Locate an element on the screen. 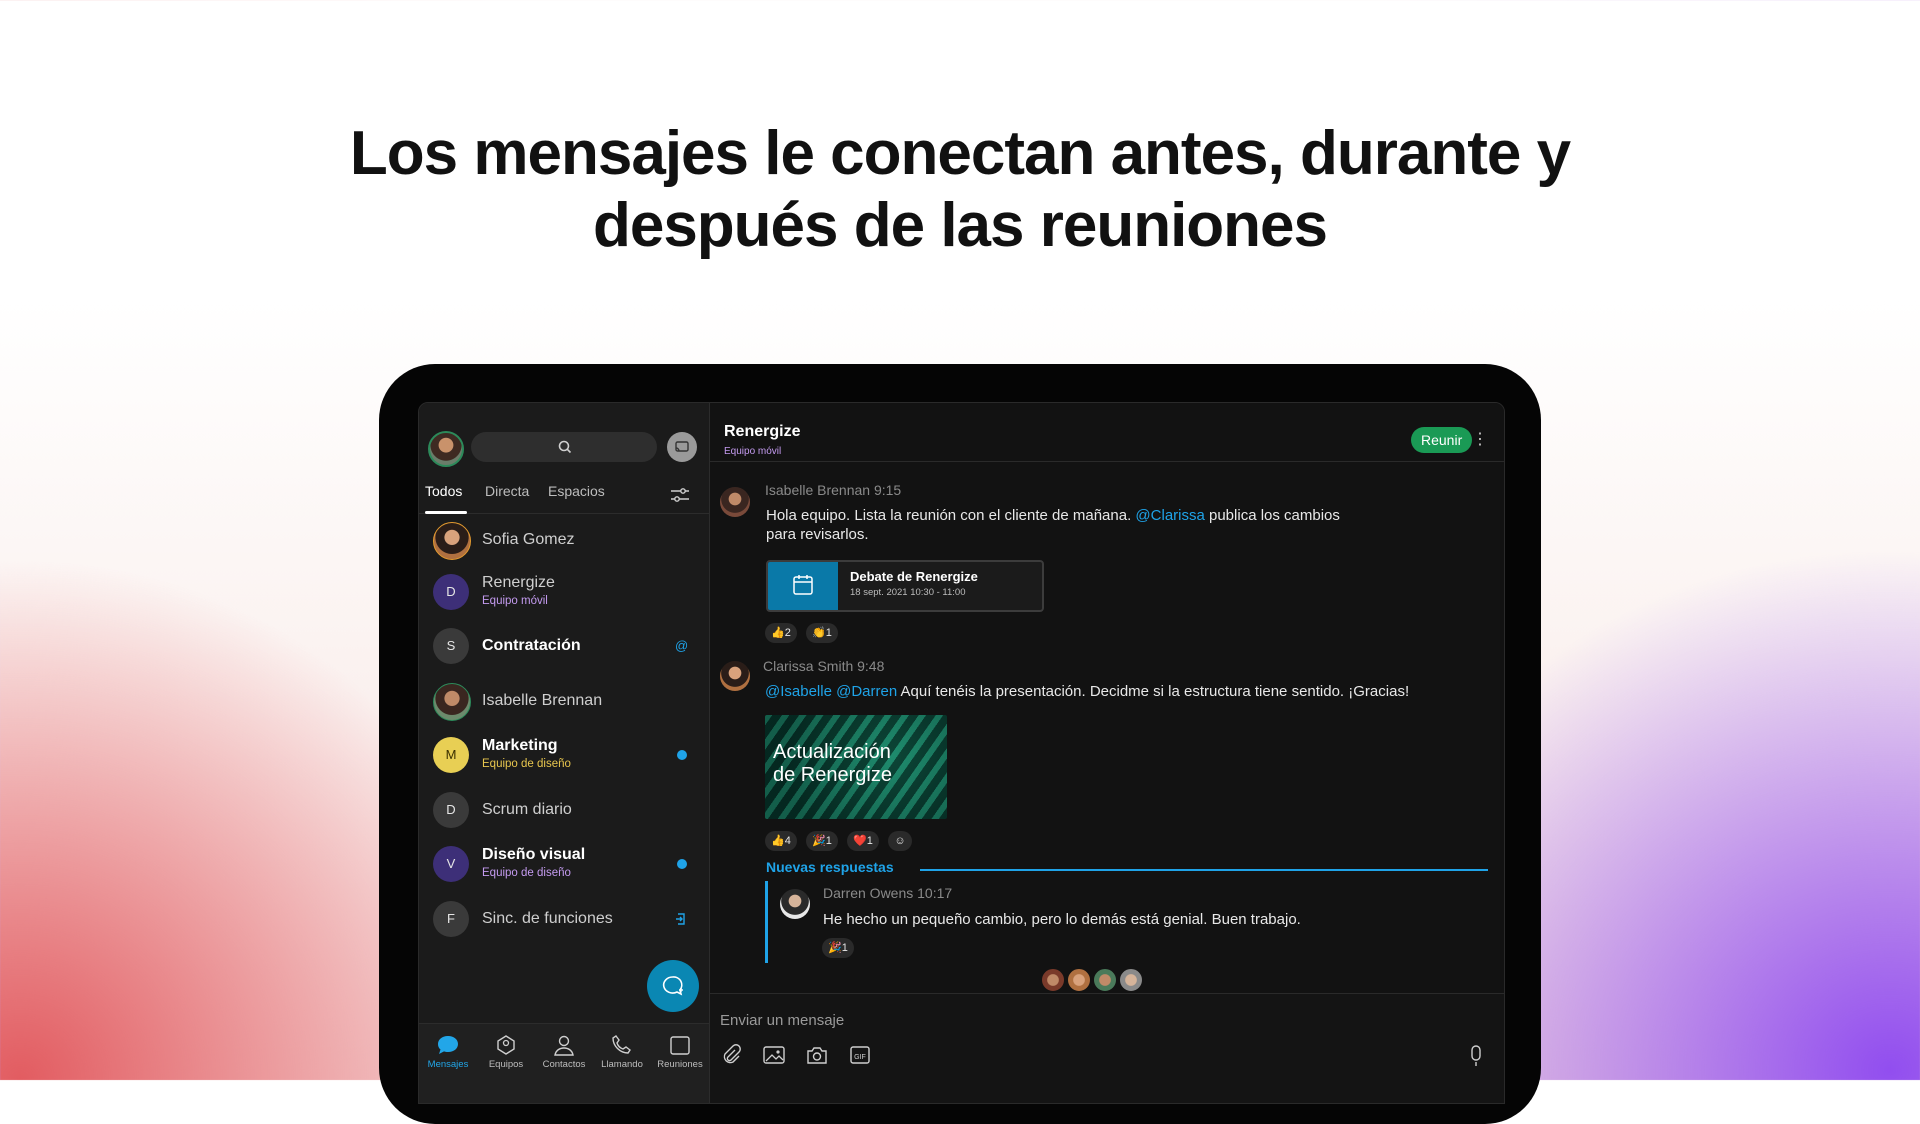 This screenshot has height=1124, width=1920. new-message-button is located at coordinates (673, 986).